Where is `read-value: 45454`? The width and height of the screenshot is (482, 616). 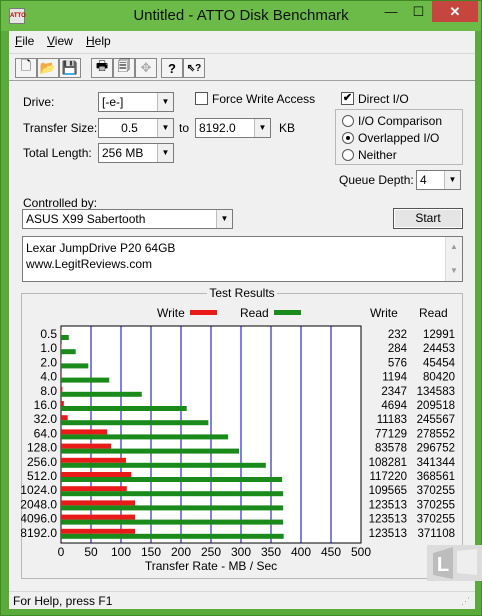 read-value: 45454 is located at coordinates (439, 363).